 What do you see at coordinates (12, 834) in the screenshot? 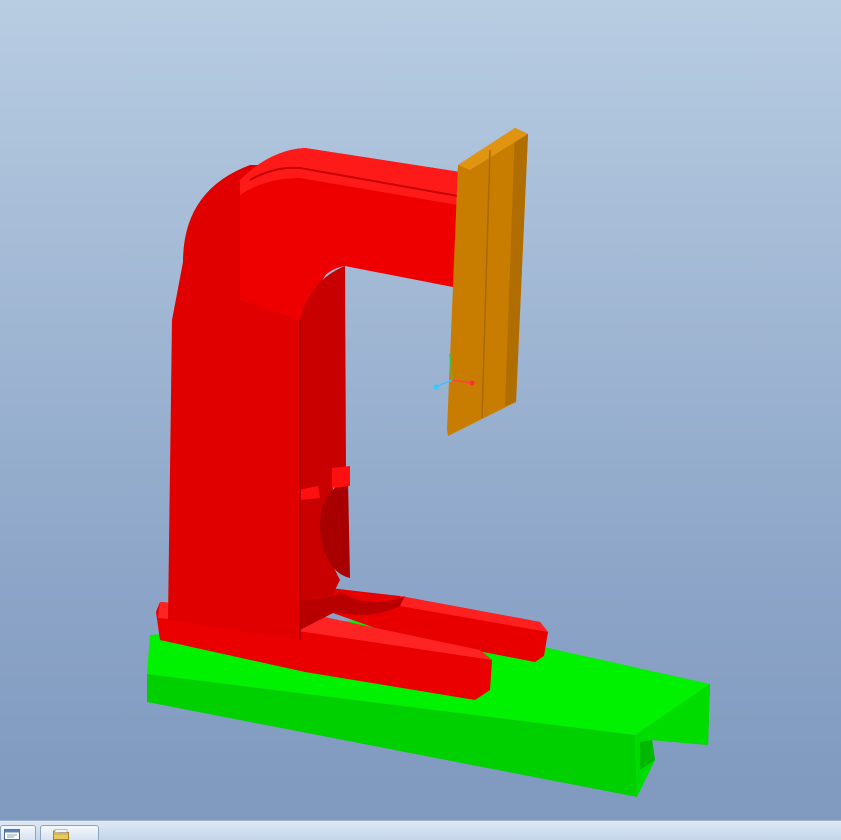
I see `window-icon` at bounding box center [12, 834].